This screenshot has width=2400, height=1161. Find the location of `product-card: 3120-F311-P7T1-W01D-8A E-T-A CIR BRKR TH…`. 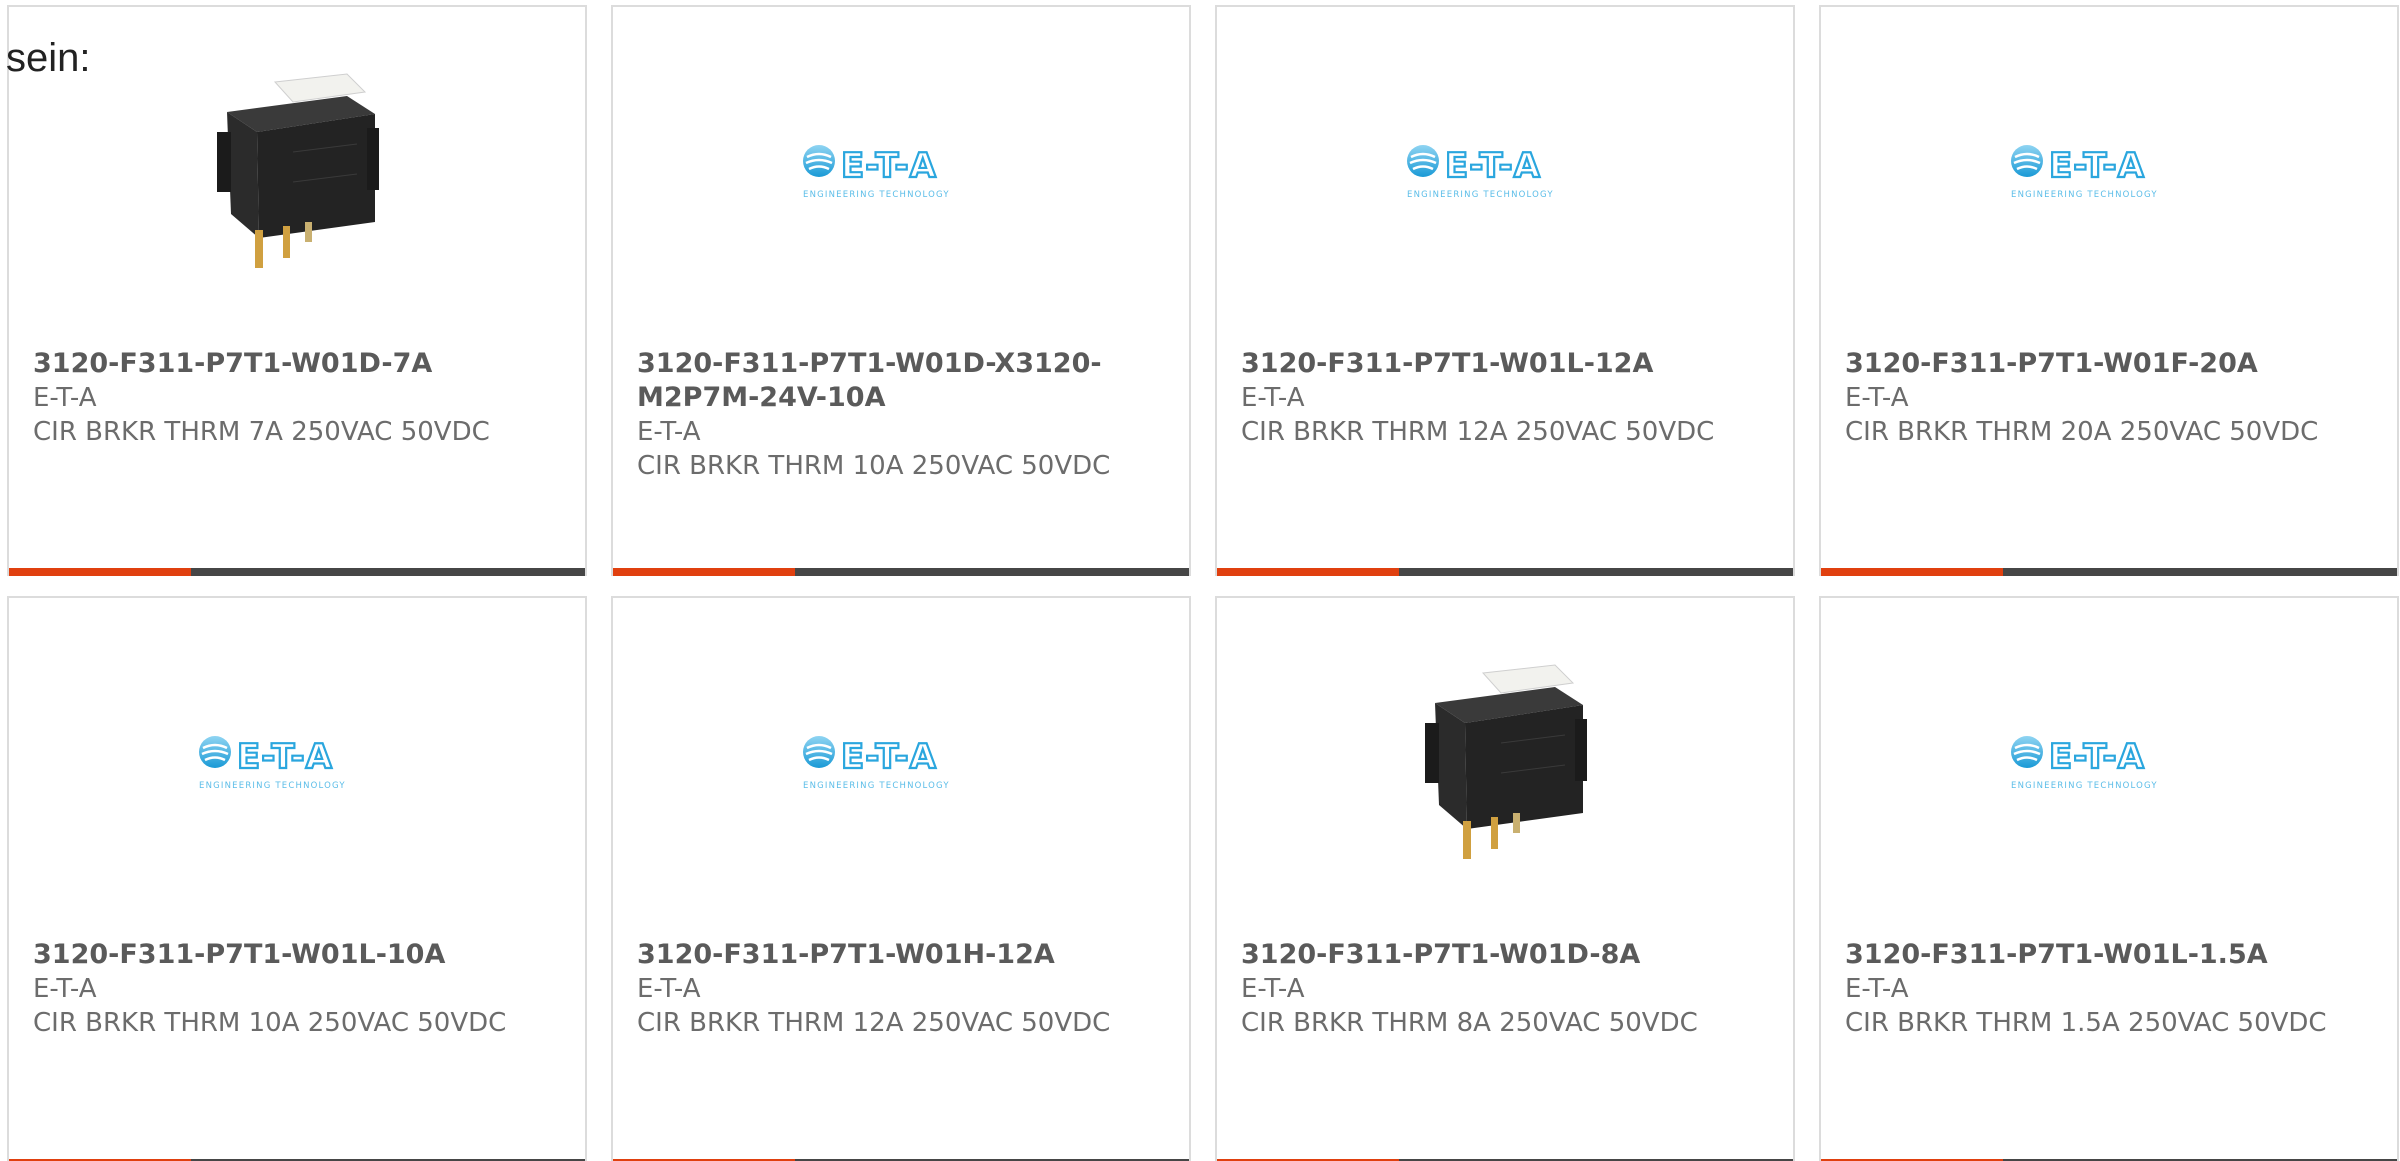

product-card: 3120-F311-P7T1-W01D-8A E-T-A CIR BRKR TH… is located at coordinates (1505, 878).